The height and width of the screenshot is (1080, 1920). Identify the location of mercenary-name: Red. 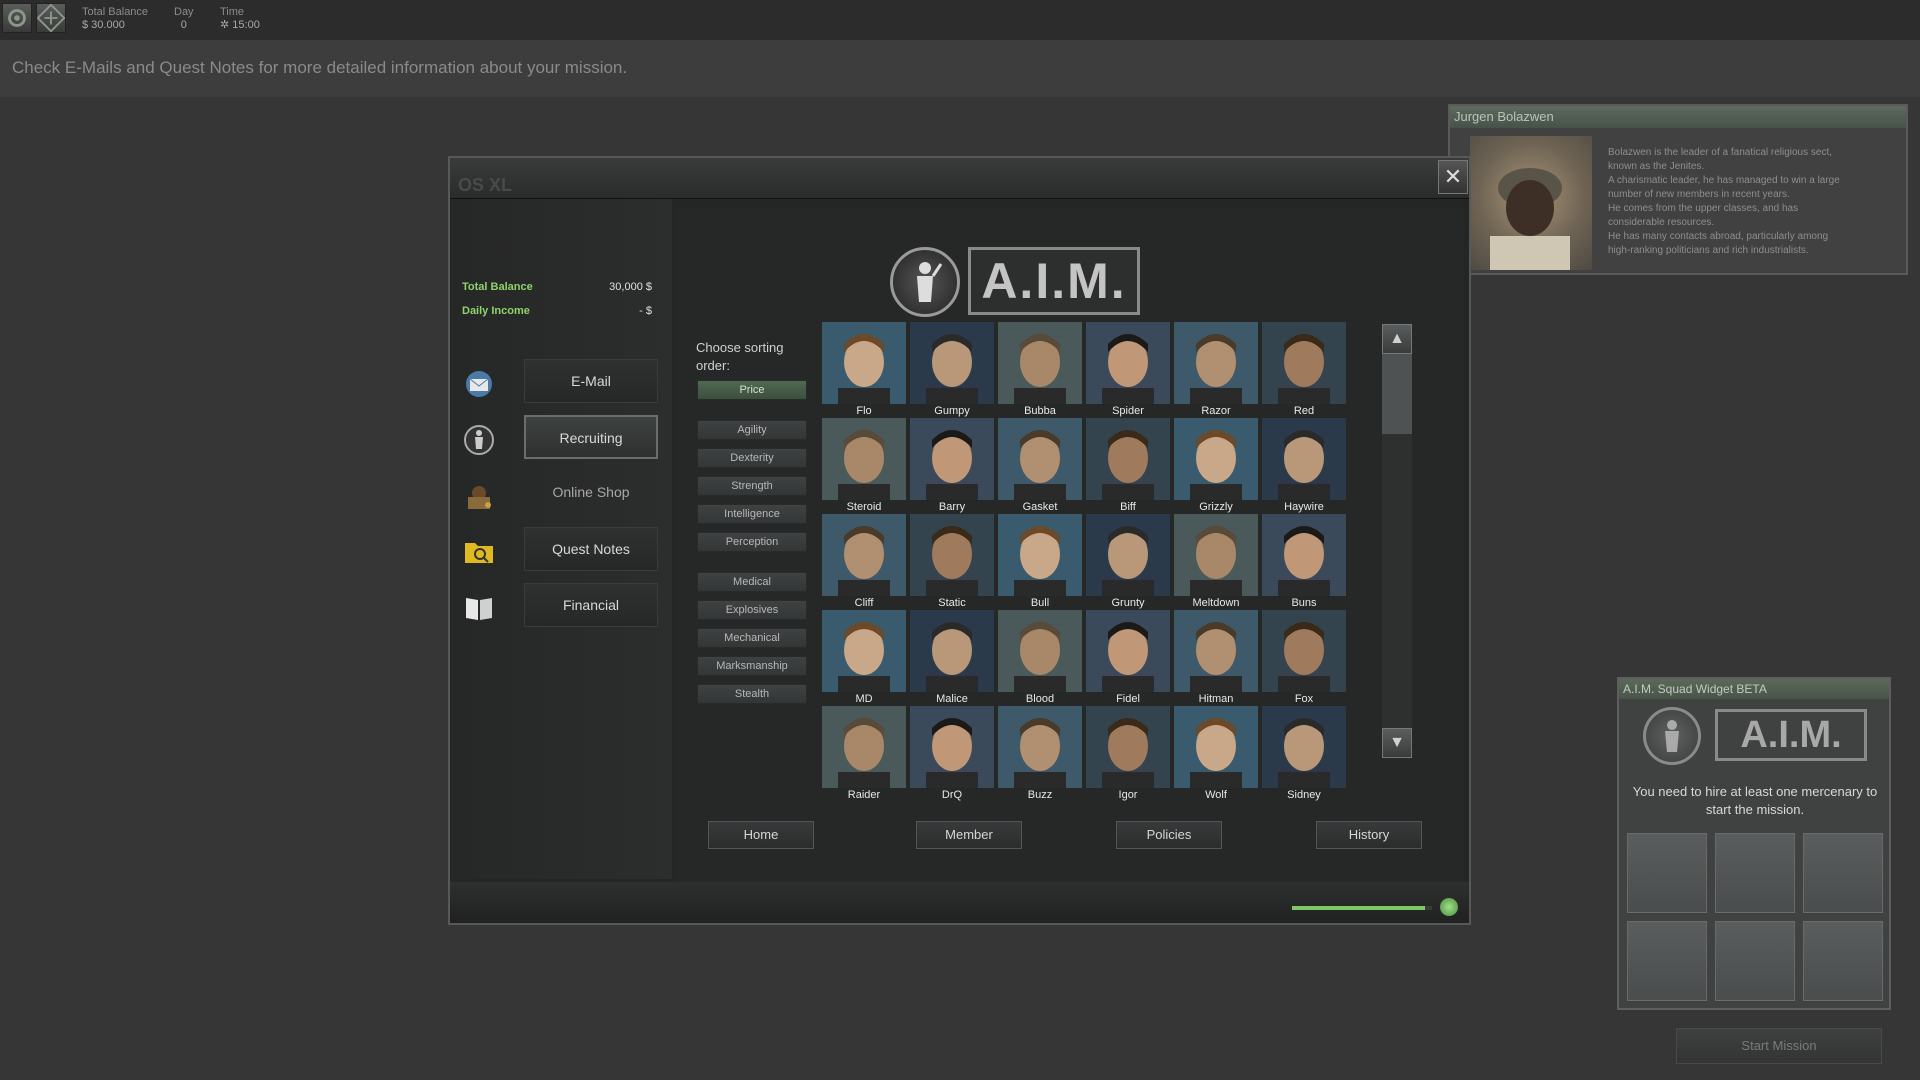
(1304, 411).